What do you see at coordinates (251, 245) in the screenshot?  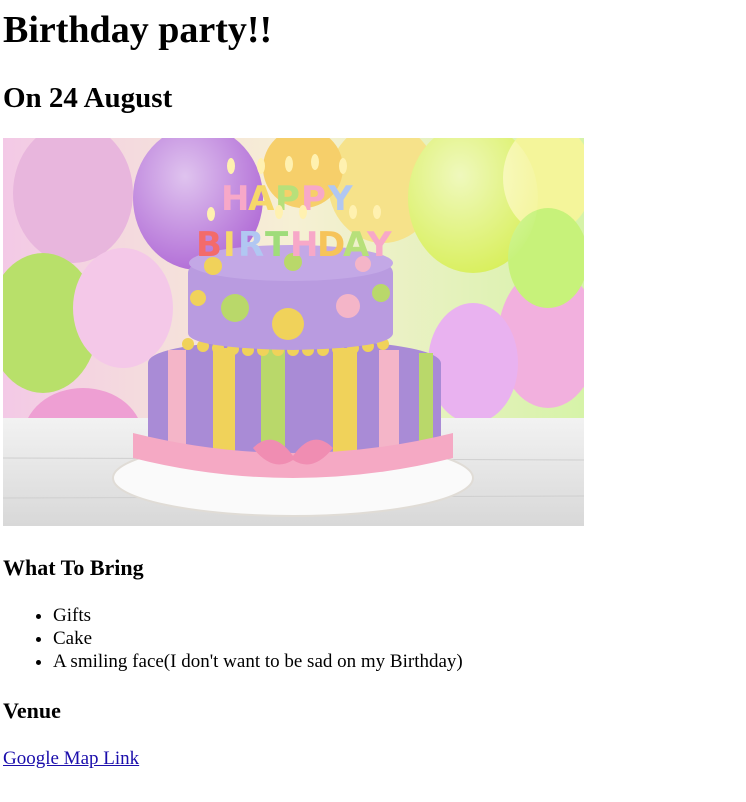 I see `svg-text: R` at bounding box center [251, 245].